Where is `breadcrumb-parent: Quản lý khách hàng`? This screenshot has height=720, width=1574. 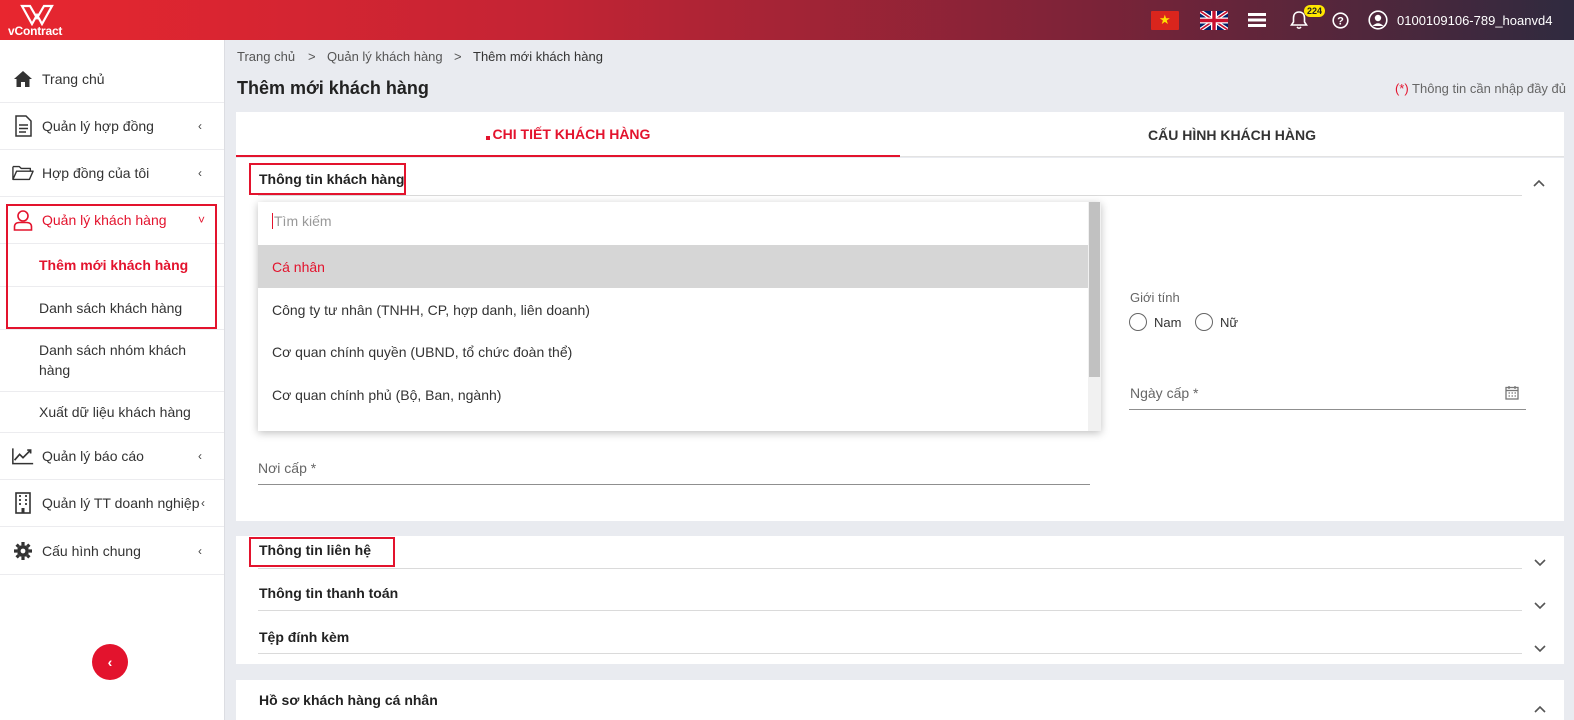
breadcrumb-parent: Quản lý khách hàng is located at coordinates (385, 56).